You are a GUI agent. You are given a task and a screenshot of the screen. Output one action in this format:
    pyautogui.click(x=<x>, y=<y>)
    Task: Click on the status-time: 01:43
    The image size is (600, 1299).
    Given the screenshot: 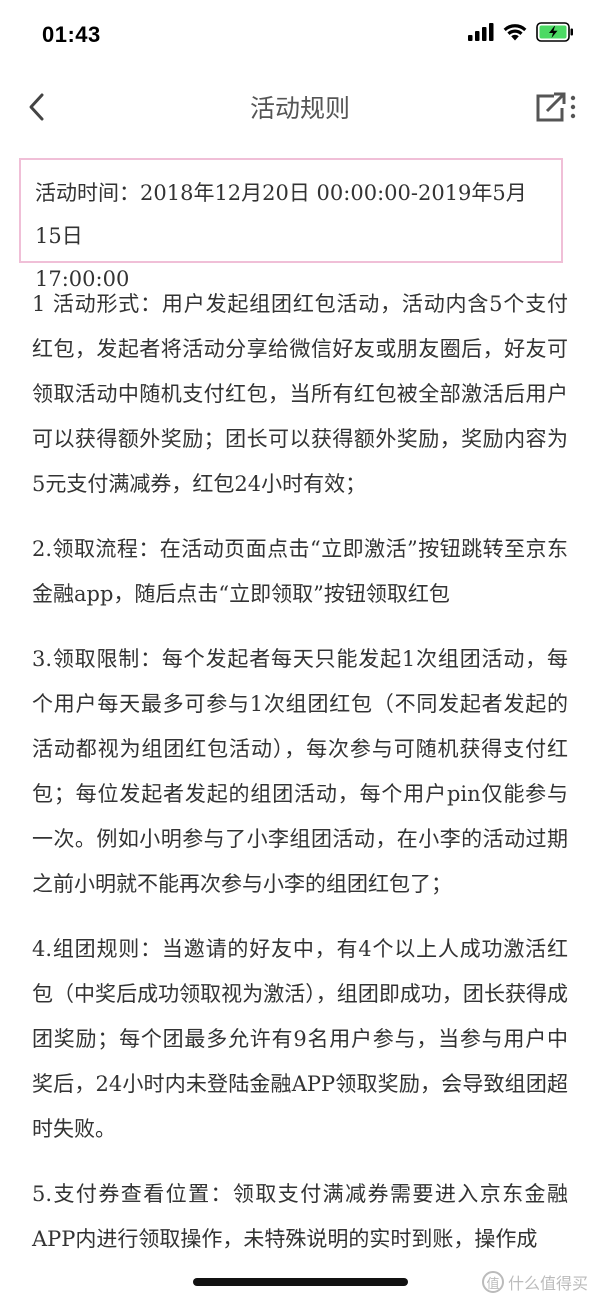 What is the action you would take?
    pyautogui.click(x=71, y=34)
    